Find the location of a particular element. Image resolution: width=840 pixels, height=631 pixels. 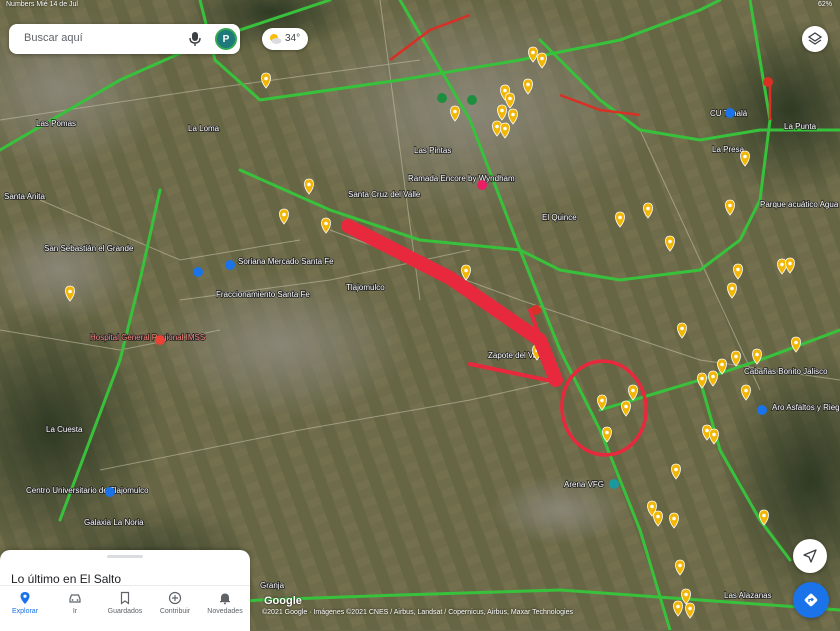

label-las-pomas: Las Pomas is located at coordinates (56, 123).